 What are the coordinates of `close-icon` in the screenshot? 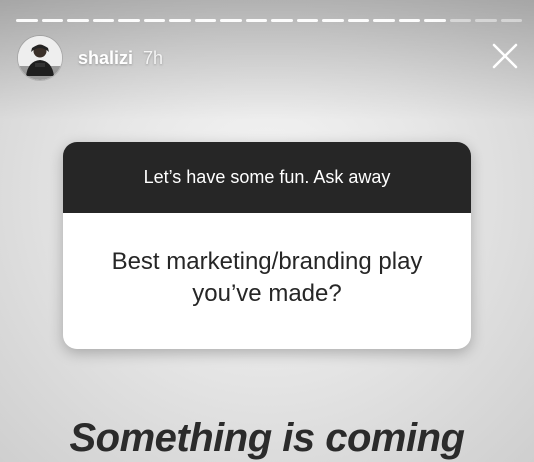 It's located at (505, 56).